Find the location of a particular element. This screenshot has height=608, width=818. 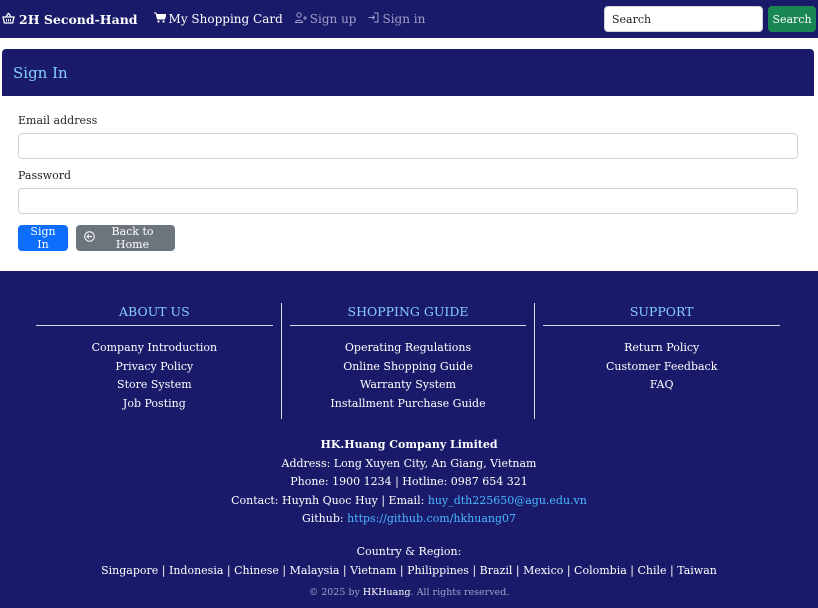

copyright-suffix: . All rights reserved. is located at coordinates (460, 592).